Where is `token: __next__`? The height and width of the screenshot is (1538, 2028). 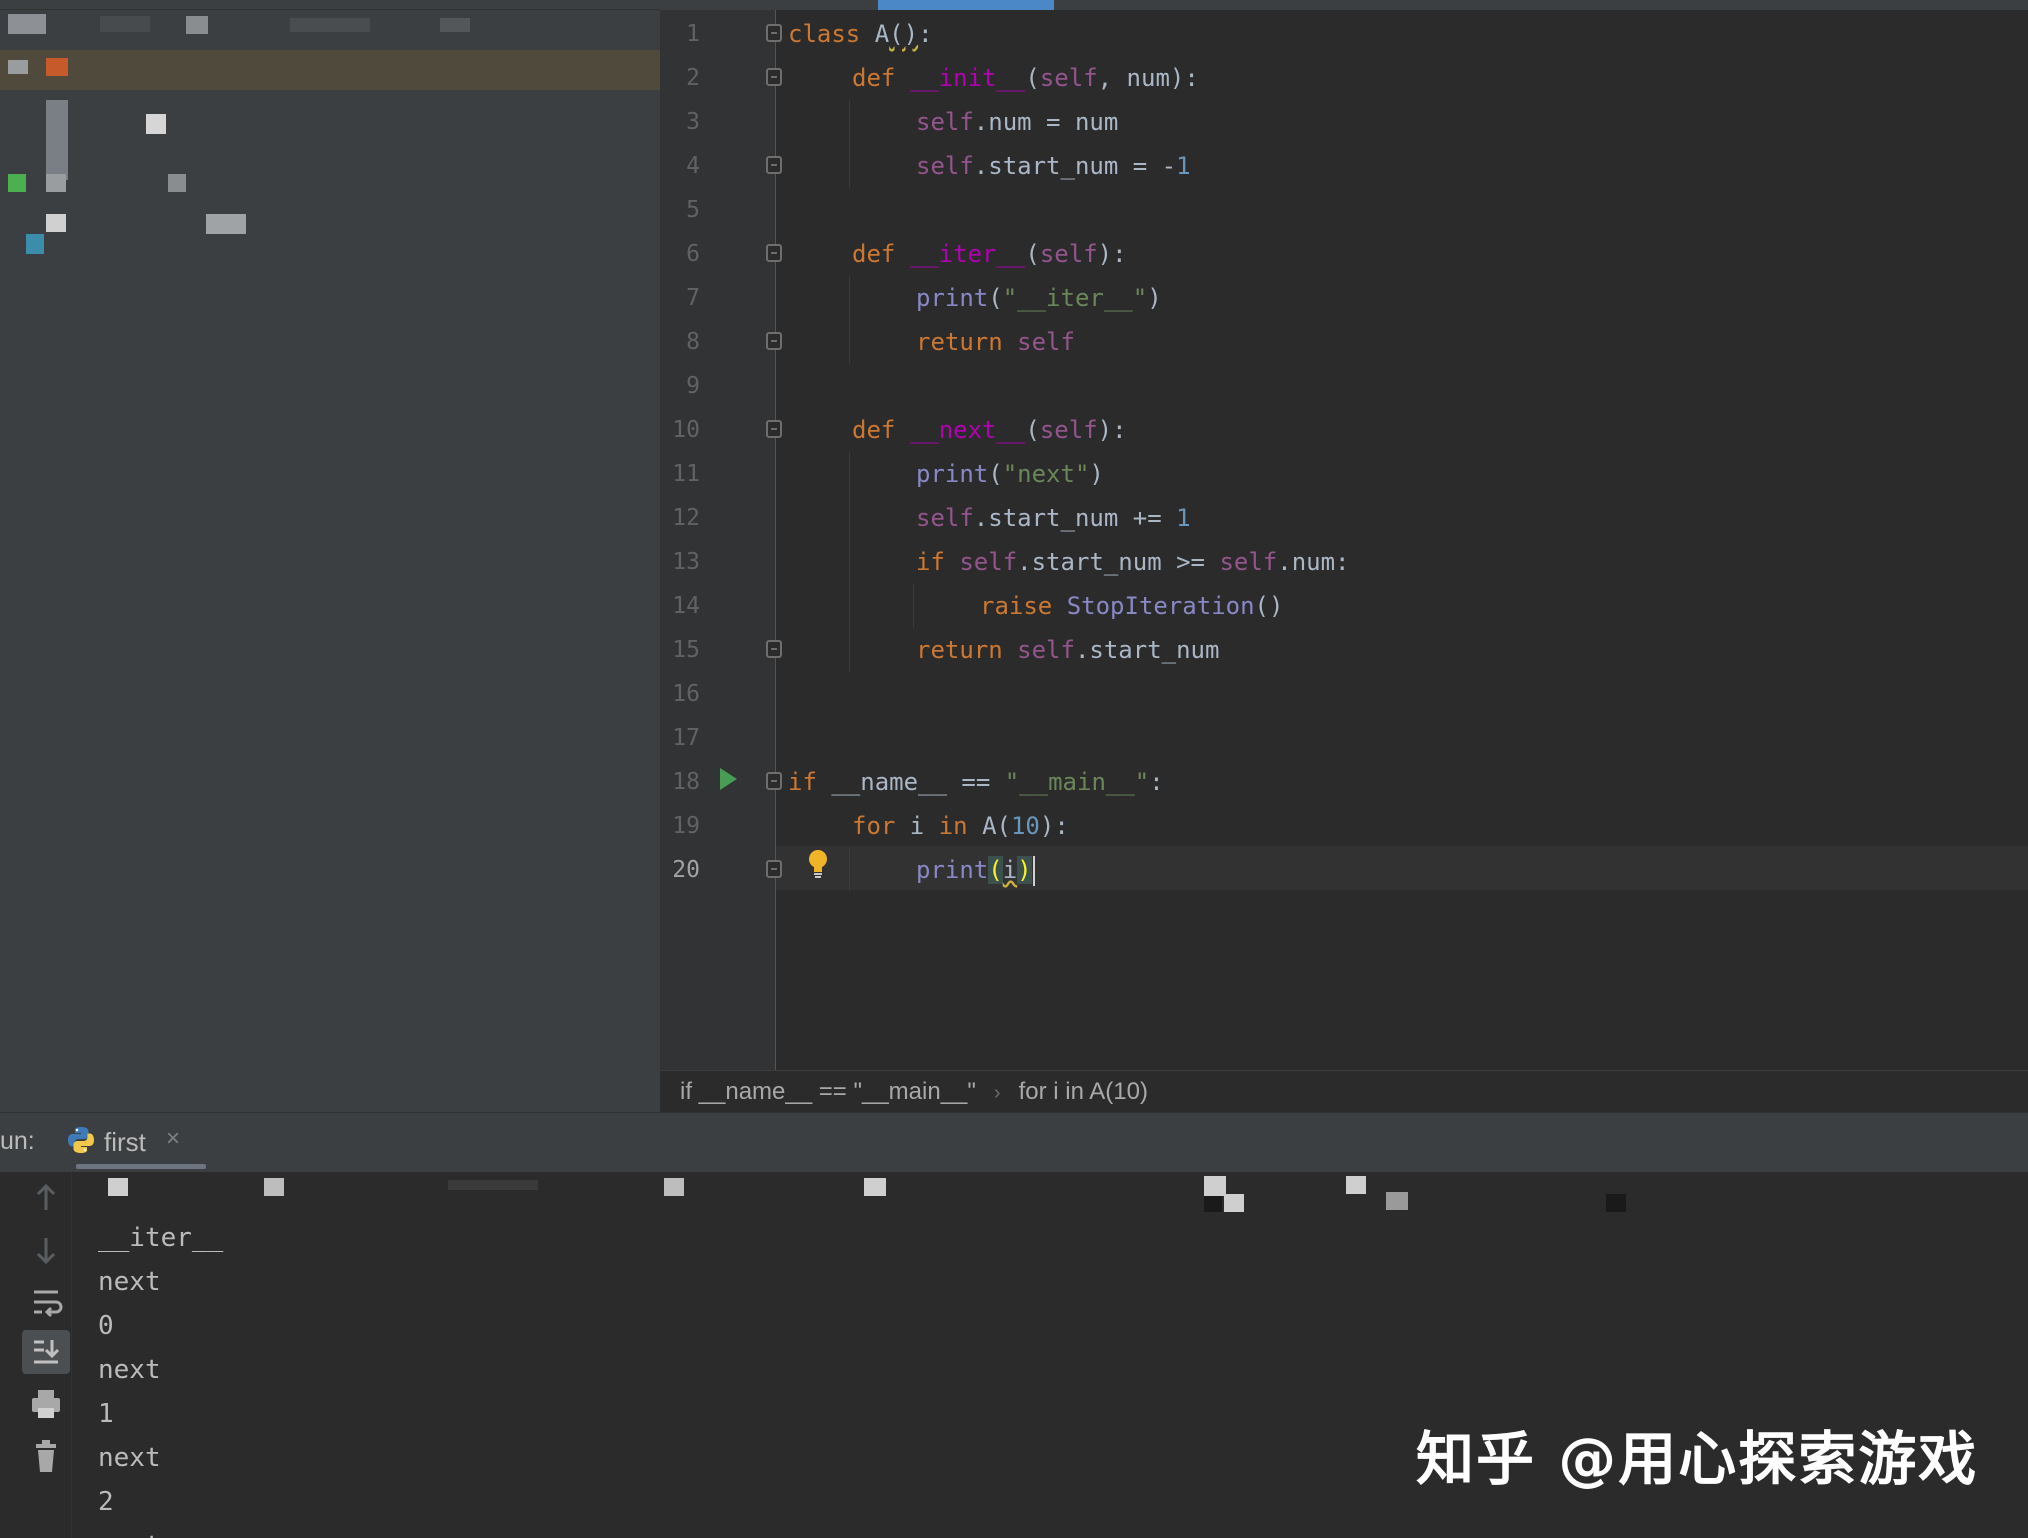
token: __next__ is located at coordinates (967, 430).